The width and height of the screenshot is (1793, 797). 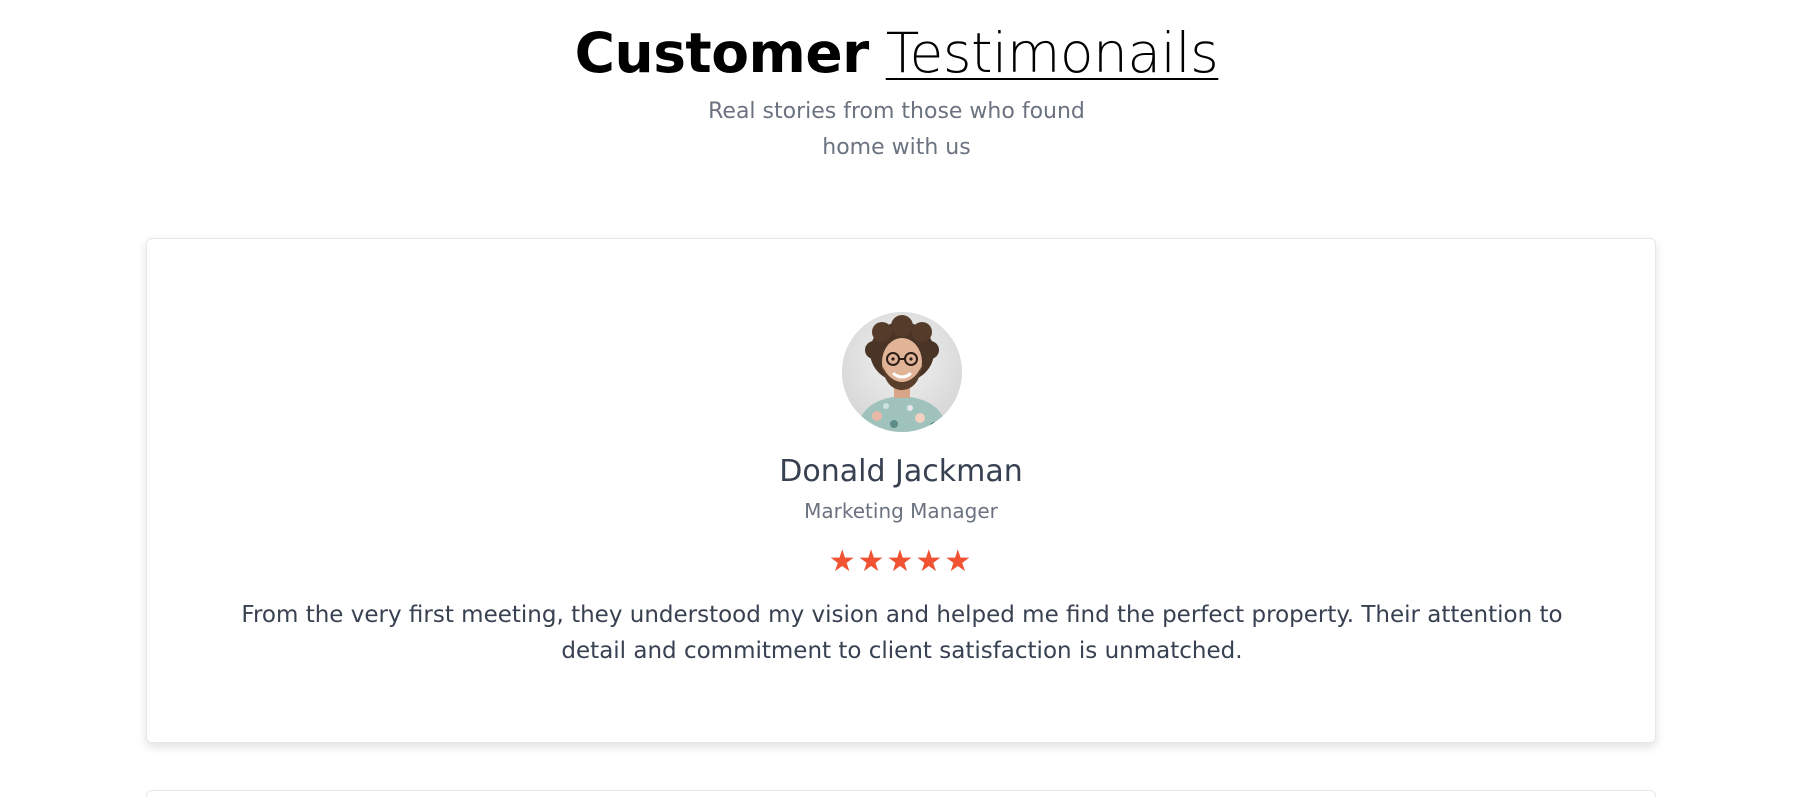 I want to click on next-testimonial-card, so click(x=901, y=793).